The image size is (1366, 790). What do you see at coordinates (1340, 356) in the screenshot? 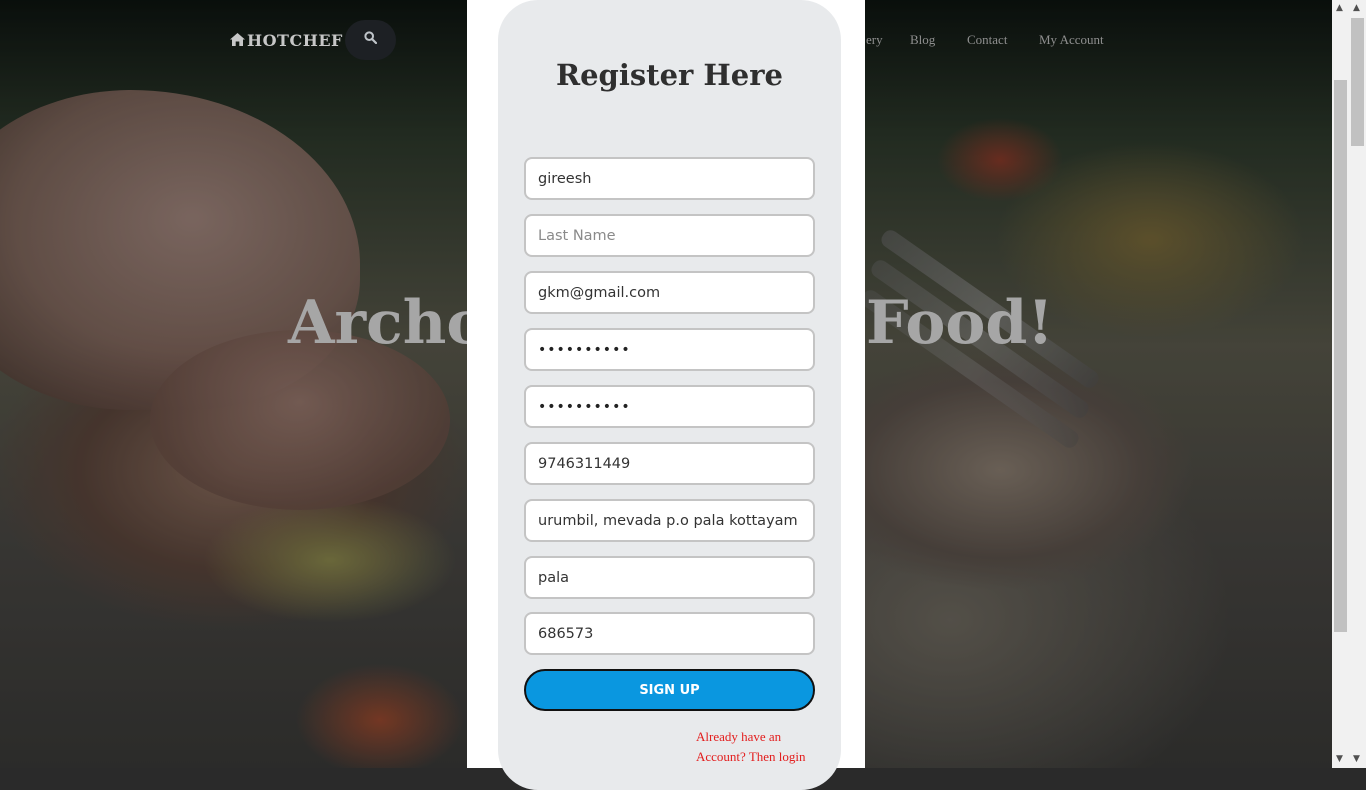
I see `page-scrollbar-thumb` at bounding box center [1340, 356].